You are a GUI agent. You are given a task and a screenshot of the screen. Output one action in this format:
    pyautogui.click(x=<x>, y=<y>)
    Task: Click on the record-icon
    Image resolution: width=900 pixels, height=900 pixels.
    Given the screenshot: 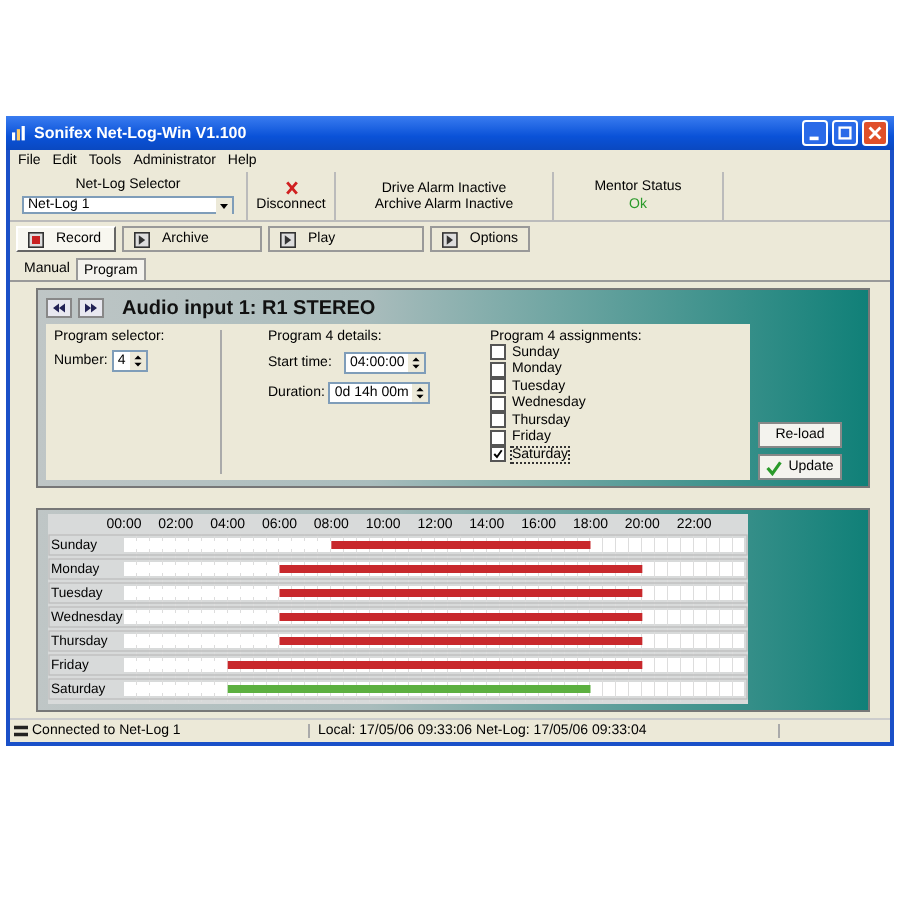 What is the action you would take?
    pyautogui.click(x=36, y=239)
    